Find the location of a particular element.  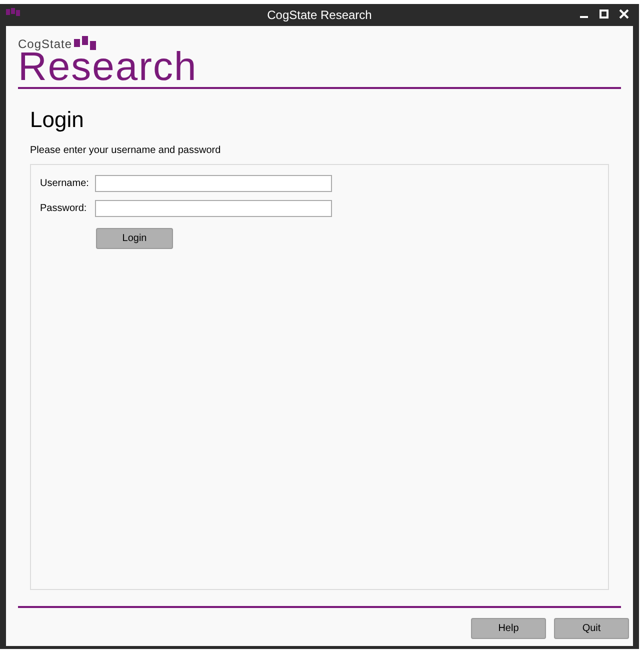

logo-product: Research is located at coordinates (108, 67).